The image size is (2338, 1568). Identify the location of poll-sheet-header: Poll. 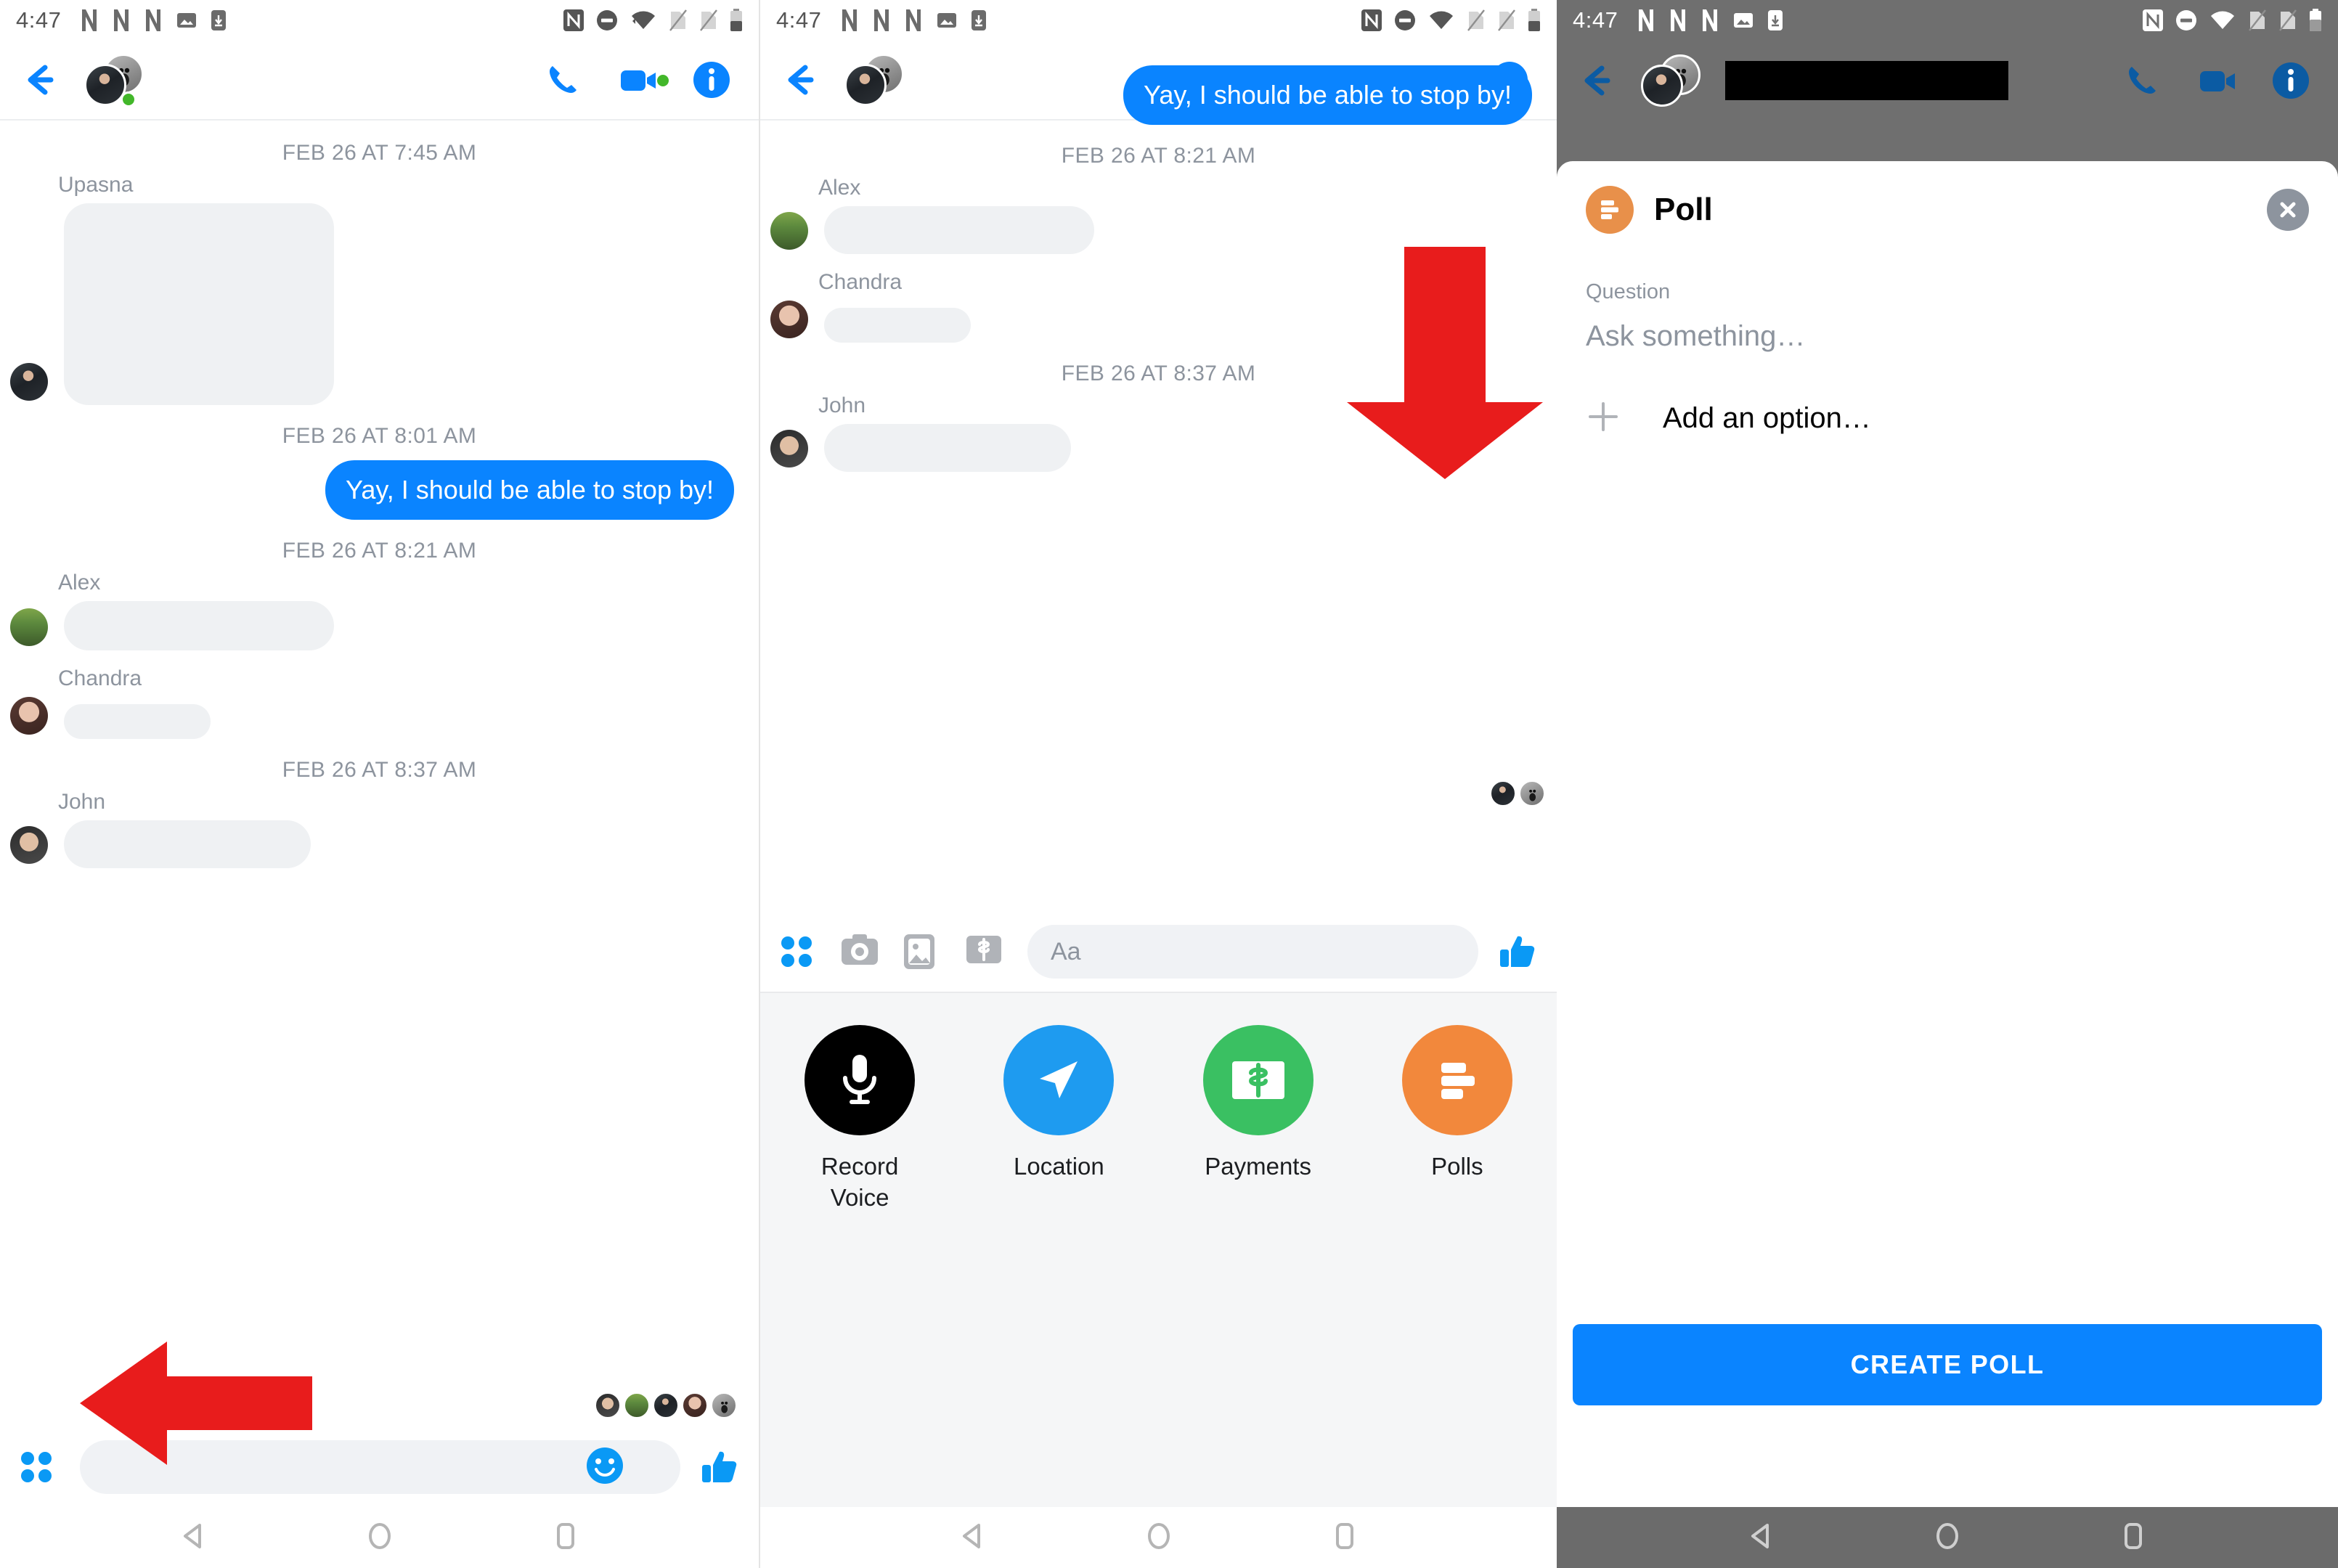
(1947, 198).